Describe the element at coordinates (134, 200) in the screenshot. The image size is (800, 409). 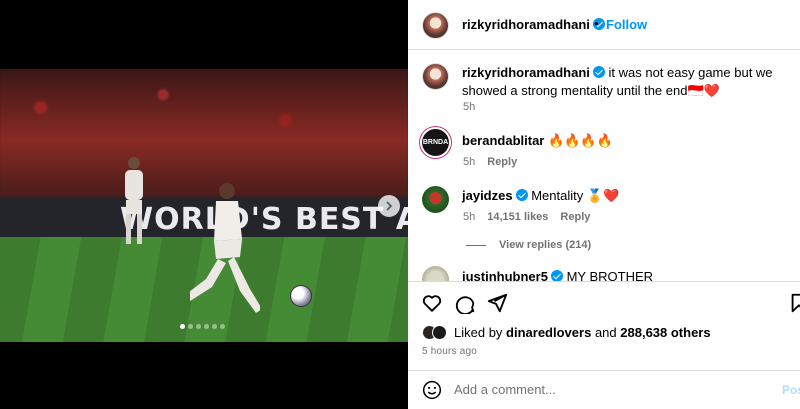
I see `background-player` at that location.